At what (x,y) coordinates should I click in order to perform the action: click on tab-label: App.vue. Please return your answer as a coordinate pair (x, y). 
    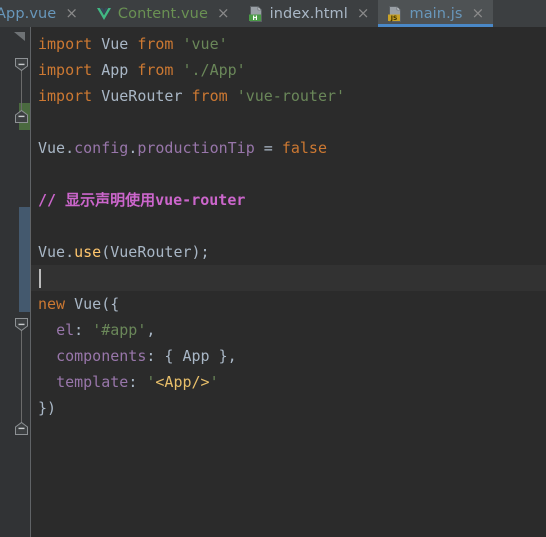
    Looking at the image, I should click on (28, 13).